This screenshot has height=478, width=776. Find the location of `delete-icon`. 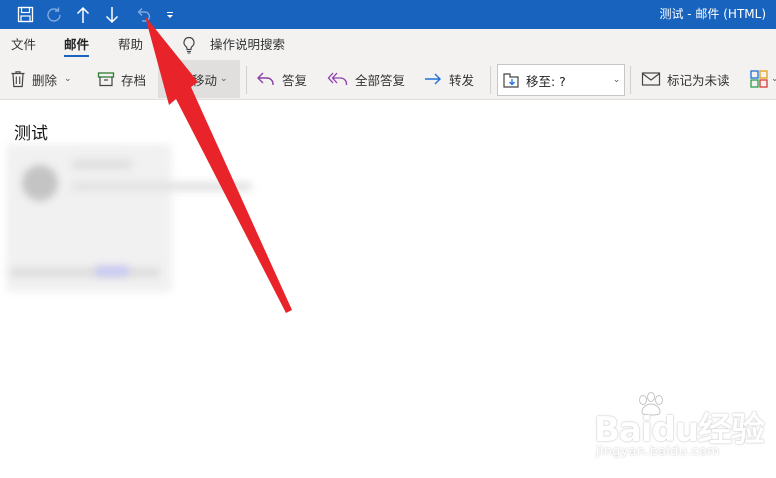

delete-icon is located at coordinates (18, 79).